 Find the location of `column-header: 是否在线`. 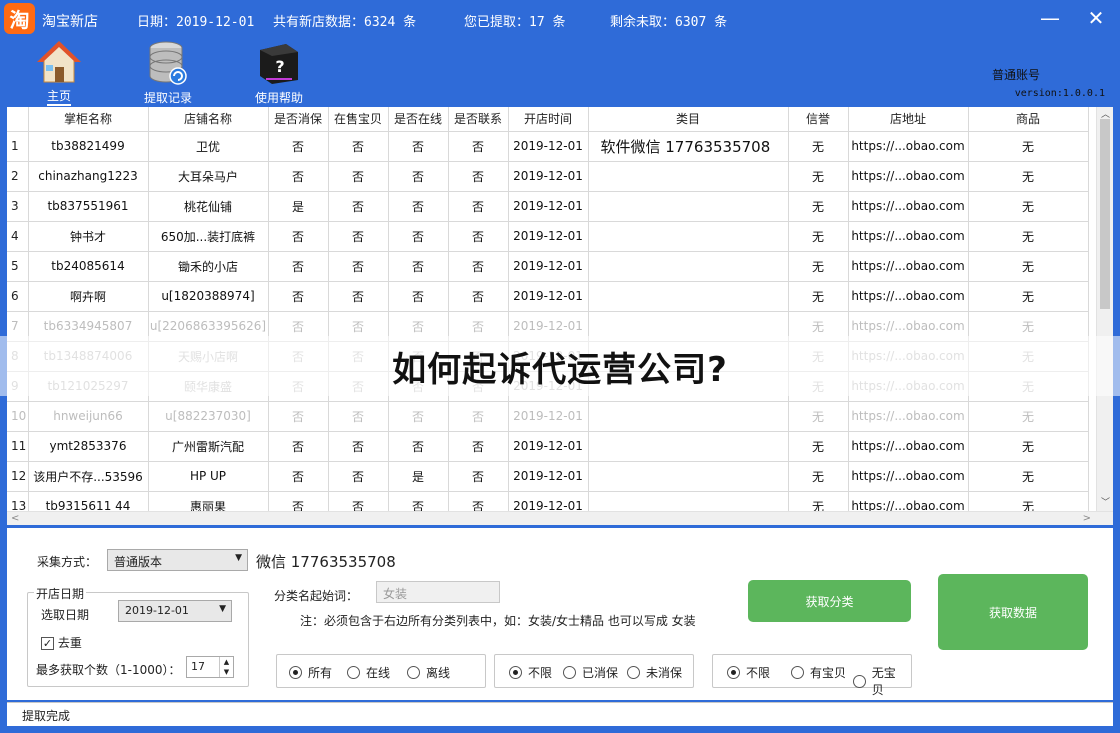

column-header: 是否在线 is located at coordinates (418, 119).